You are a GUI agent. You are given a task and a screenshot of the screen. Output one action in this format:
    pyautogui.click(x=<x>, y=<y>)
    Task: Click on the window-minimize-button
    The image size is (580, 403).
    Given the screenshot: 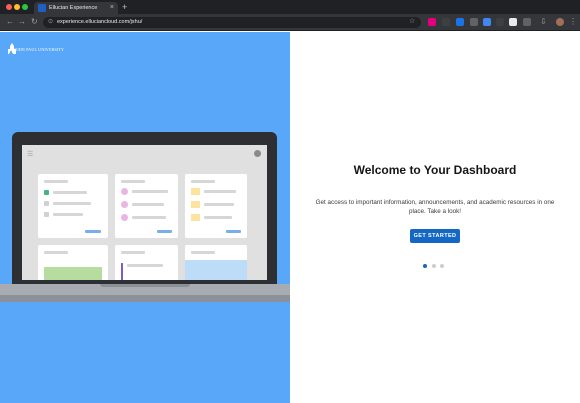 What is the action you would take?
    pyautogui.click(x=17, y=7)
    